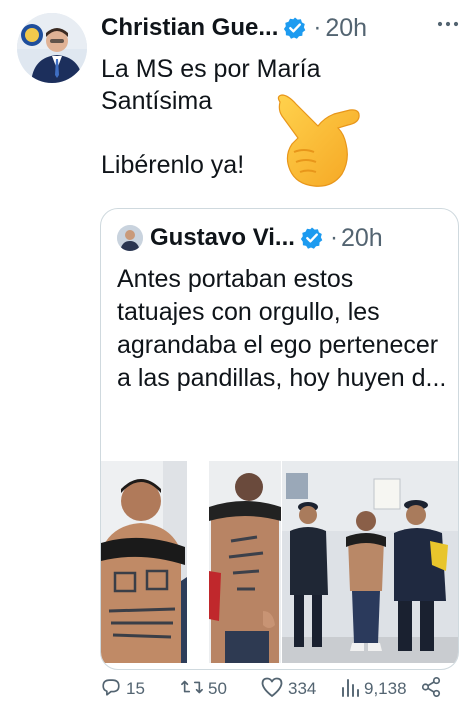 This screenshot has width=474, height=711. Describe the element at coordinates (52, 48) in the screenshot. I see `author-avatar` at that location.